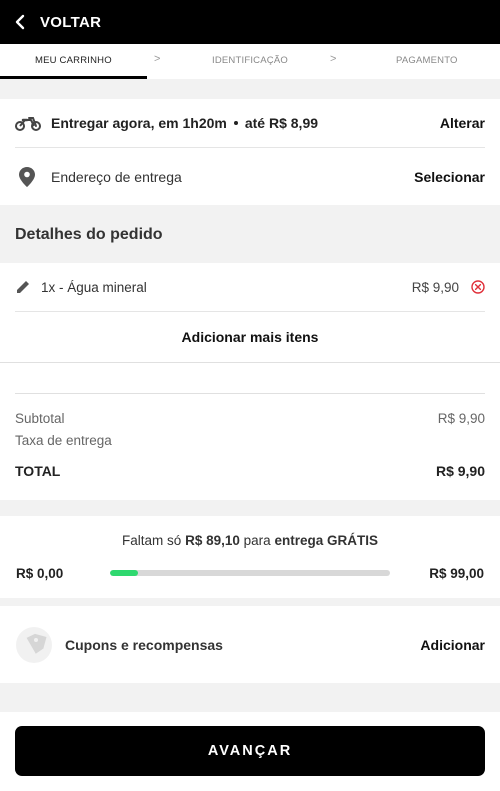 The height and width of the screenshot is (791, 500). What do you see at coordinates (449, 177) in the screenshot?
I see `select-address-button: Selecionar` at bounding box center [449, 177].